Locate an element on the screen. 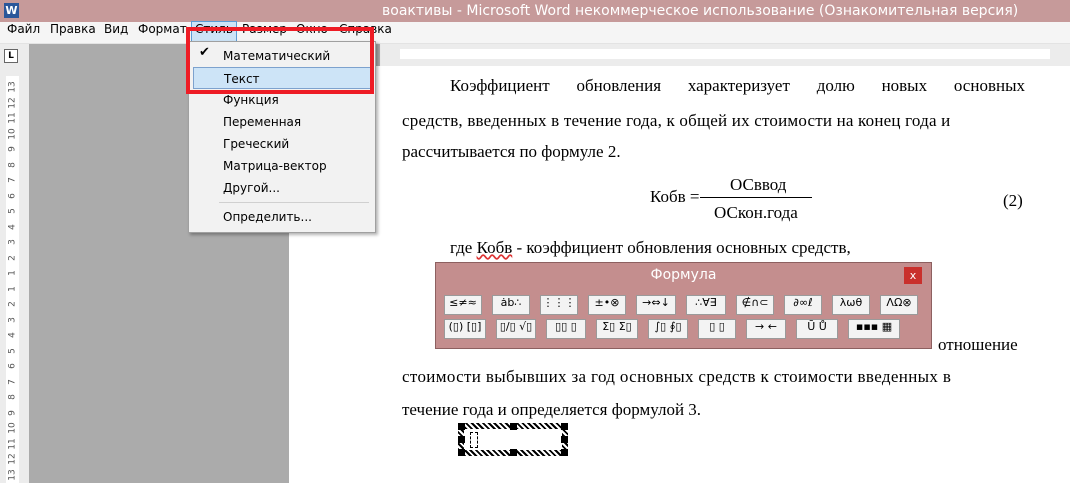  ruler-corner: L is located at coordinates (14, 55).